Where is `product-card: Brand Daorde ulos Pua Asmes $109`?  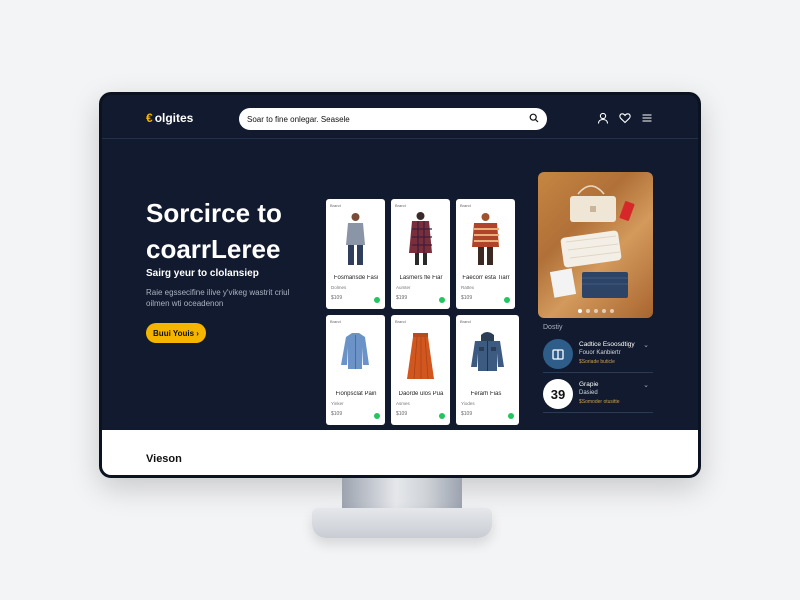 product-card: Brand Daorde ulos Pua Asmes $109 is located at coordinates (420, 370).